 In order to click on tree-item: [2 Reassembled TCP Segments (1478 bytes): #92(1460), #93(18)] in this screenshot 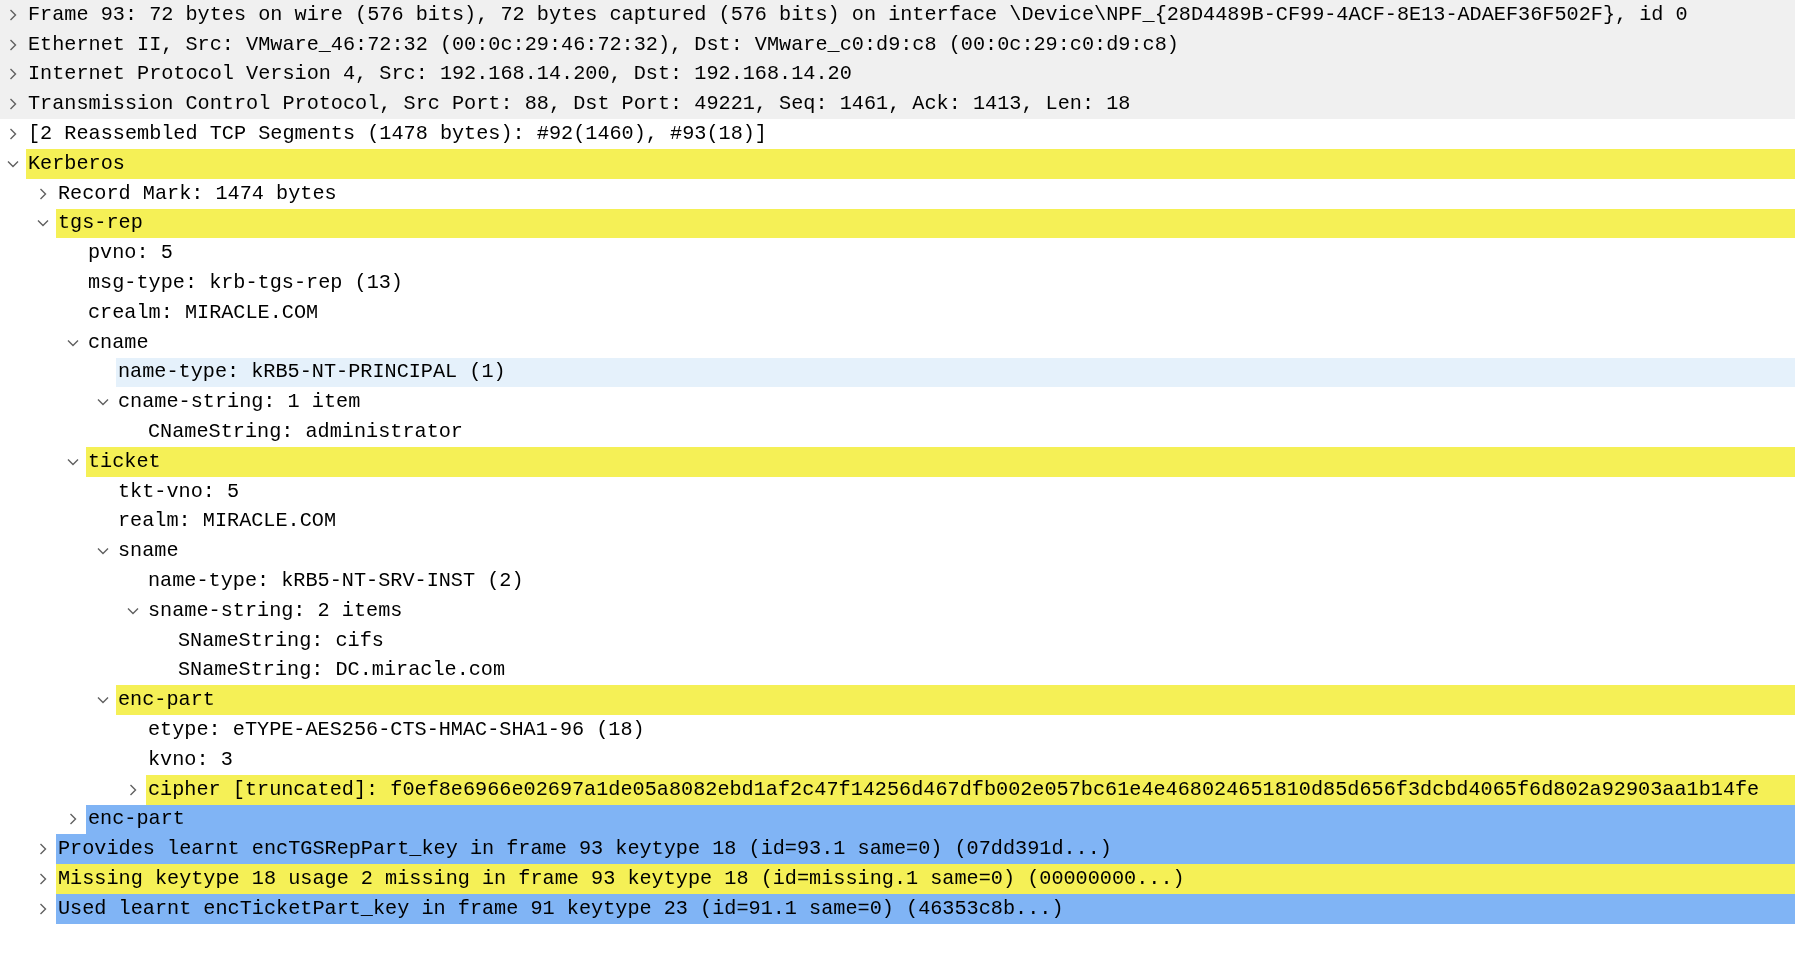, I will do `click(910, 134)`.